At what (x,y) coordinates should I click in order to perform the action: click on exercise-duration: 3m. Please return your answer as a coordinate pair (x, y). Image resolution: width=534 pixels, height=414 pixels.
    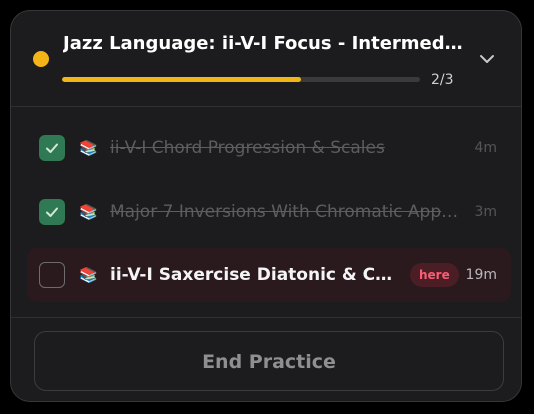
    Looking at the image, I should click on (485, 212).